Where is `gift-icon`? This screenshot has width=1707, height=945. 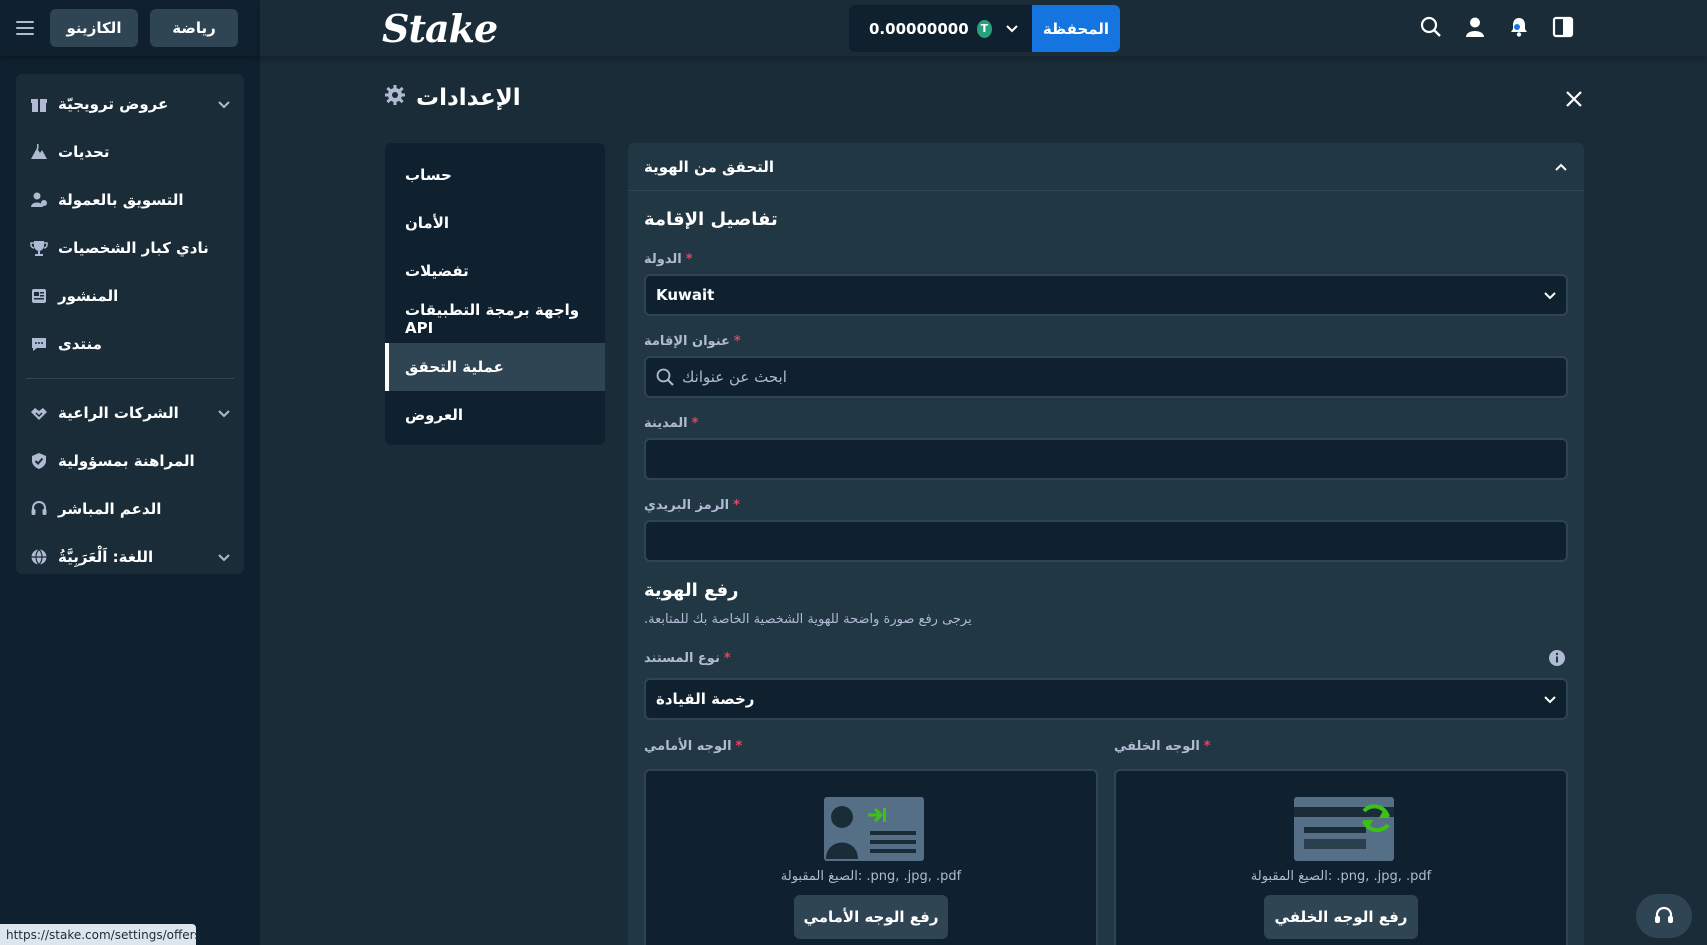 gift-icon is located at coordinates (39, 104).